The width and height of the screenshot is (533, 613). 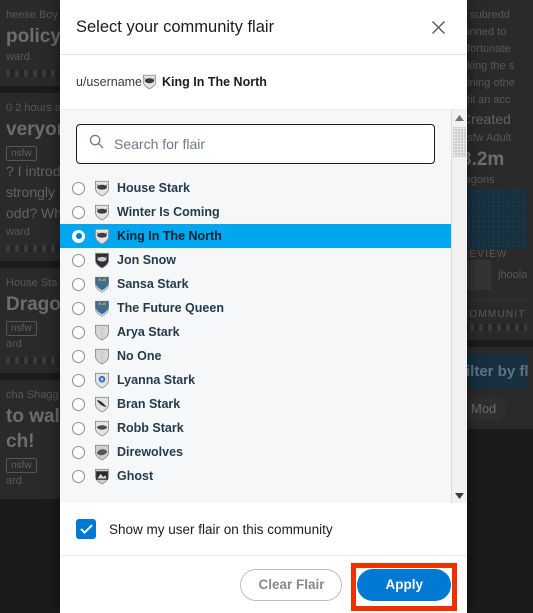 I want to click on flair-option-sansa-stark: Sansa Stark, so click(x=255, y=284).